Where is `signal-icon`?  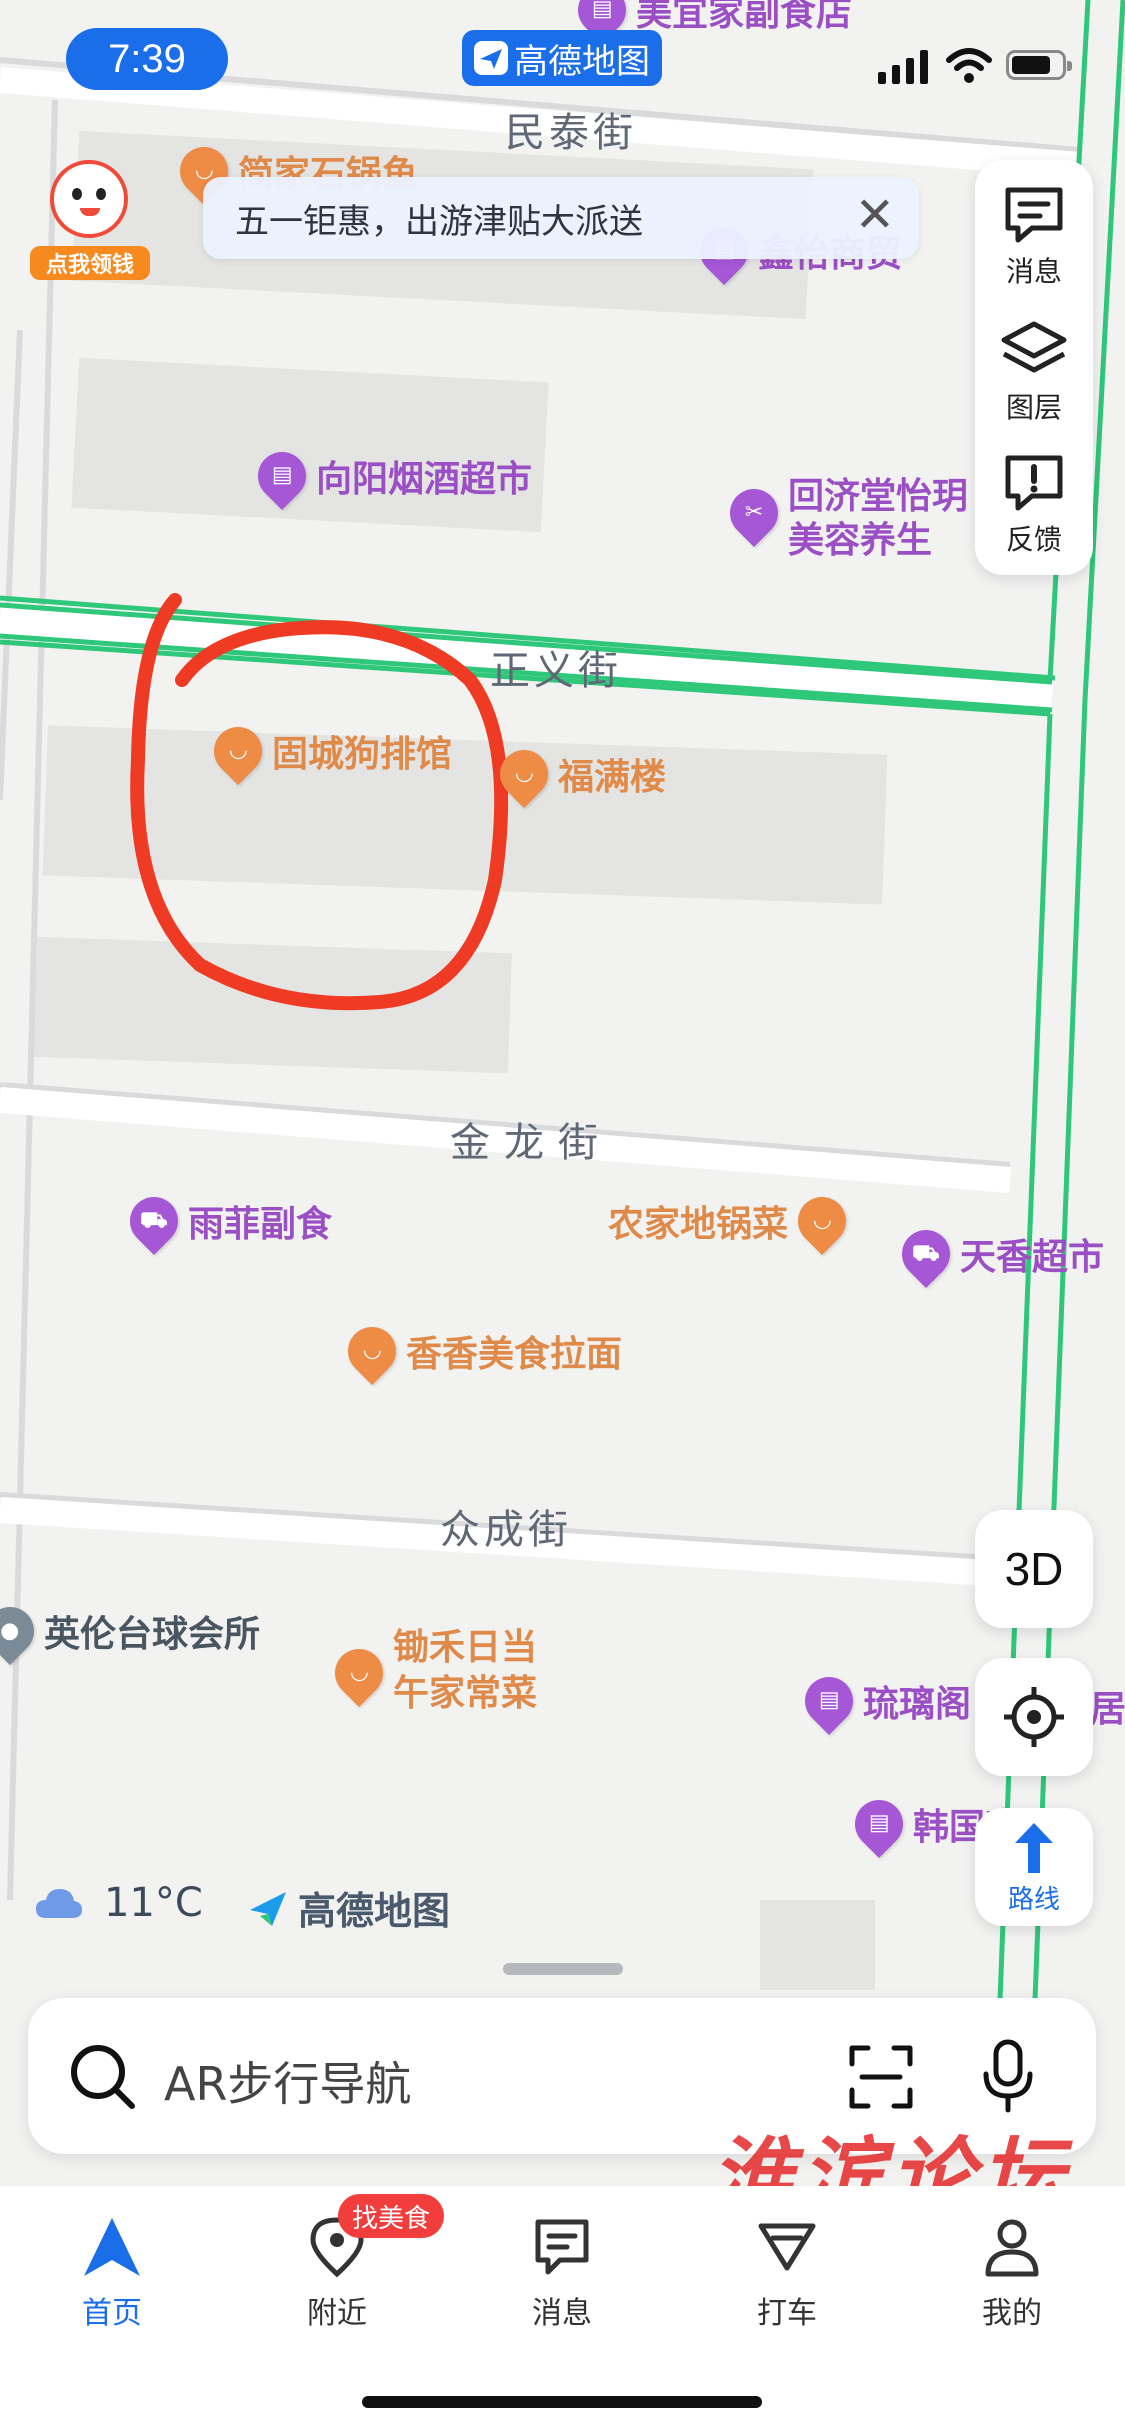 signal-icon is located at coordinates (903, 67).